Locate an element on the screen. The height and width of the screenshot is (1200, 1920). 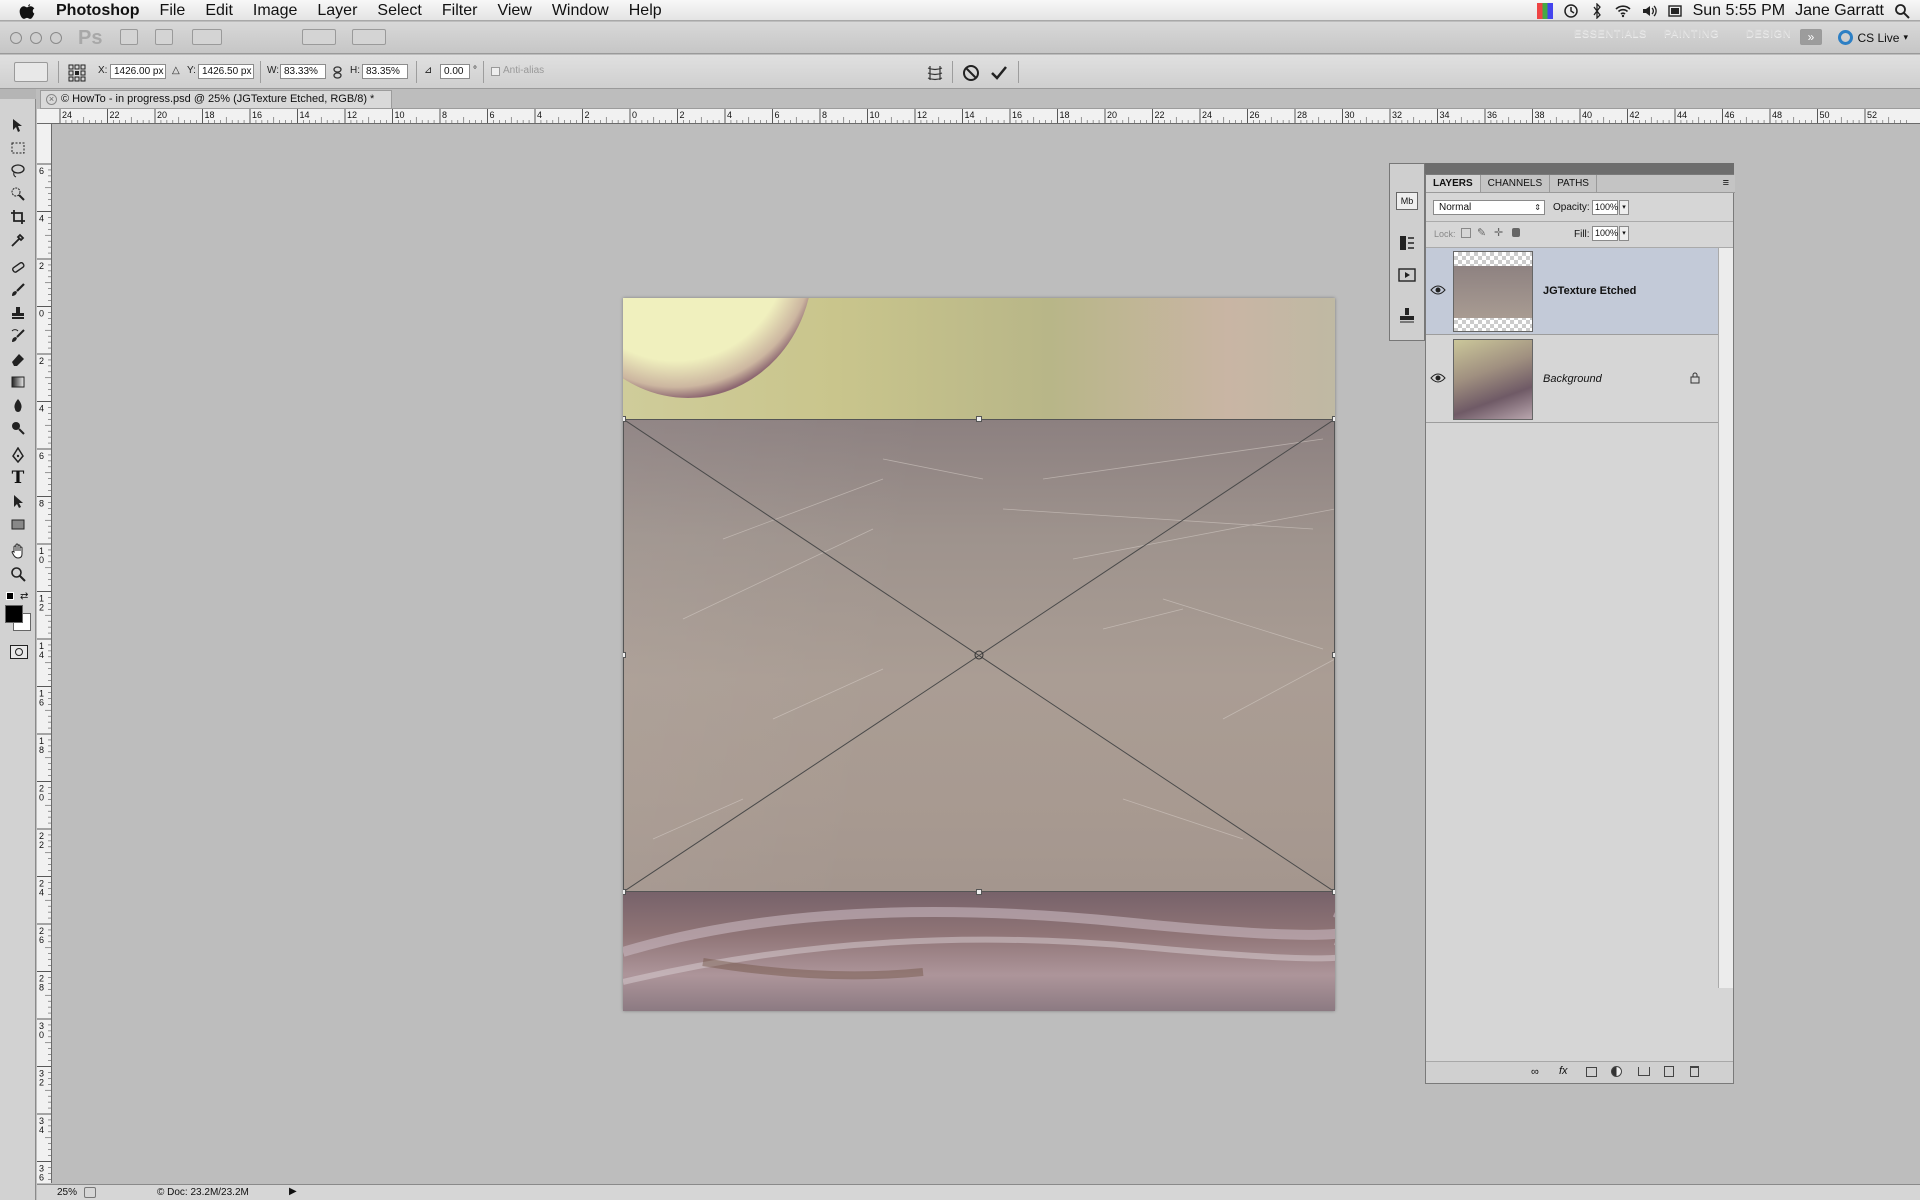
tools-panel-grip is located at coordinates (18, 94).